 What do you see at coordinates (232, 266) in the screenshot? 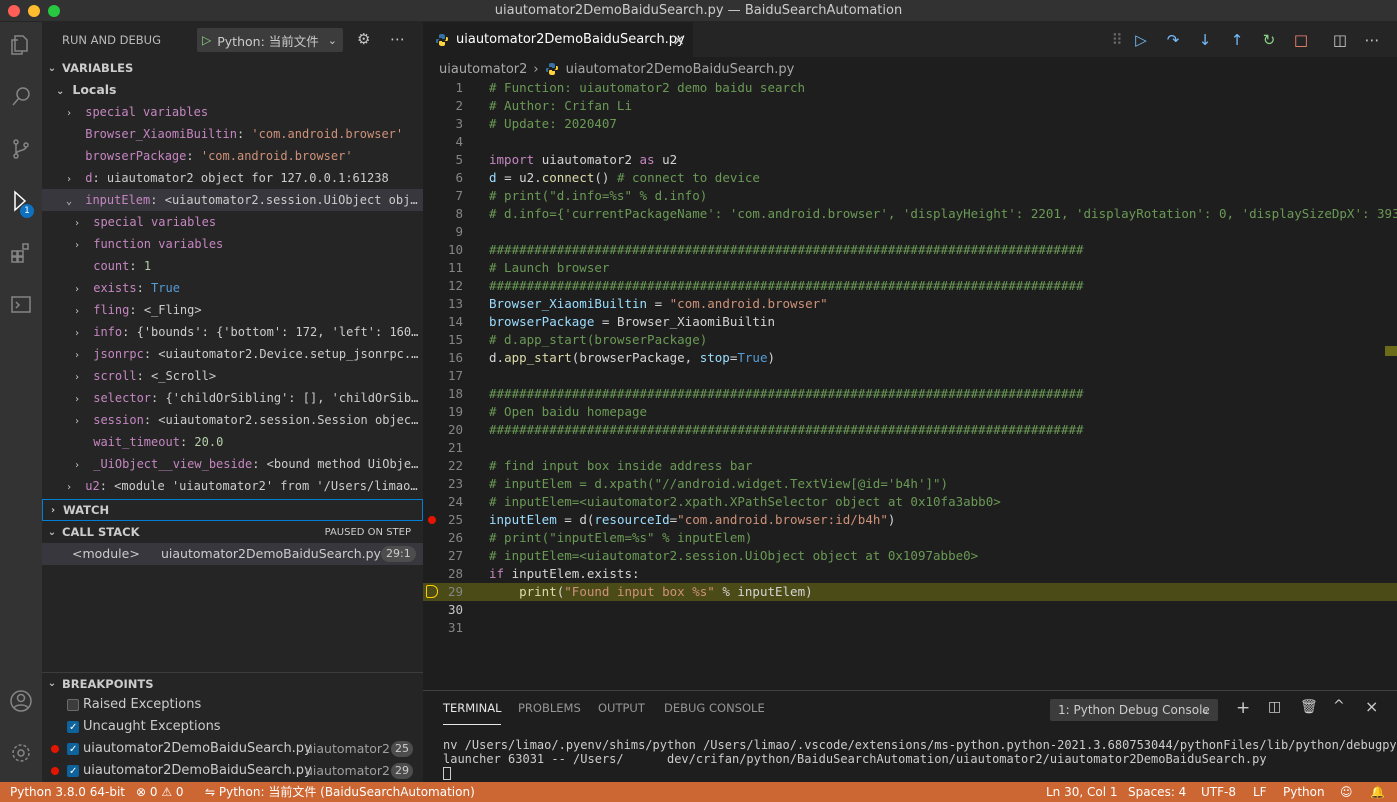
I see `variable-row: count: 1` at bounding box center [232, 266].